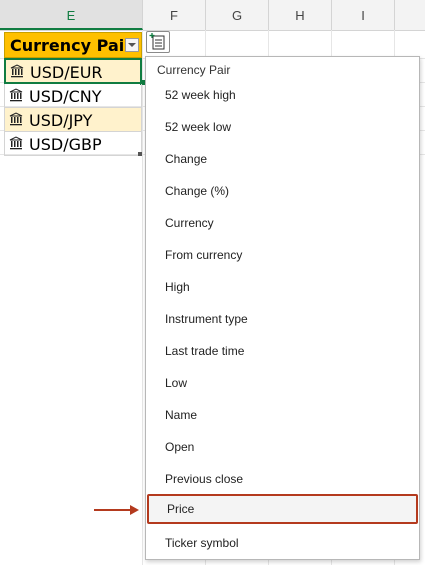 The image size is (425, 565). What do you see at coordinates (282, 287) in the screenshot?
I see `menu-item-high: High` at bounding box center [282, 287].